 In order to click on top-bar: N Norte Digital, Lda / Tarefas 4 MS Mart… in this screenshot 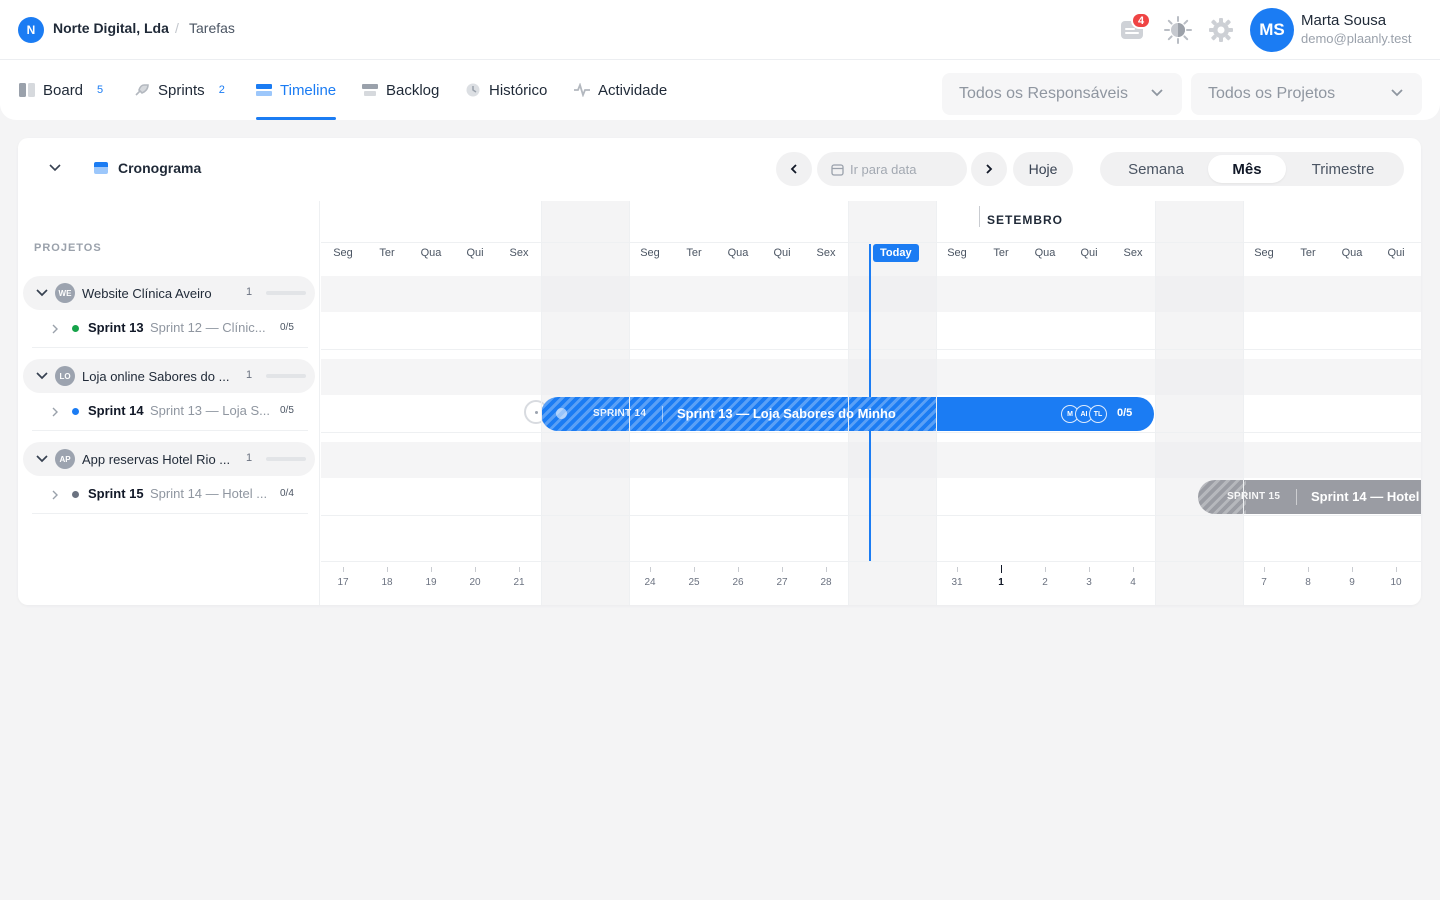, I will do `click(720, 30)`.